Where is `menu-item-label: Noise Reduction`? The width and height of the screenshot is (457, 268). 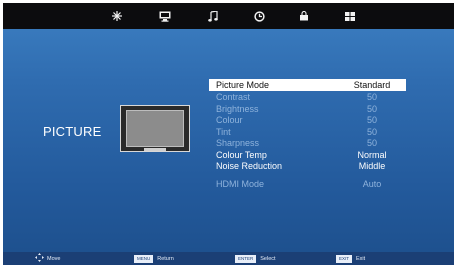
menu-item-label: Noise Reduction is located at coordinates (249, 166).